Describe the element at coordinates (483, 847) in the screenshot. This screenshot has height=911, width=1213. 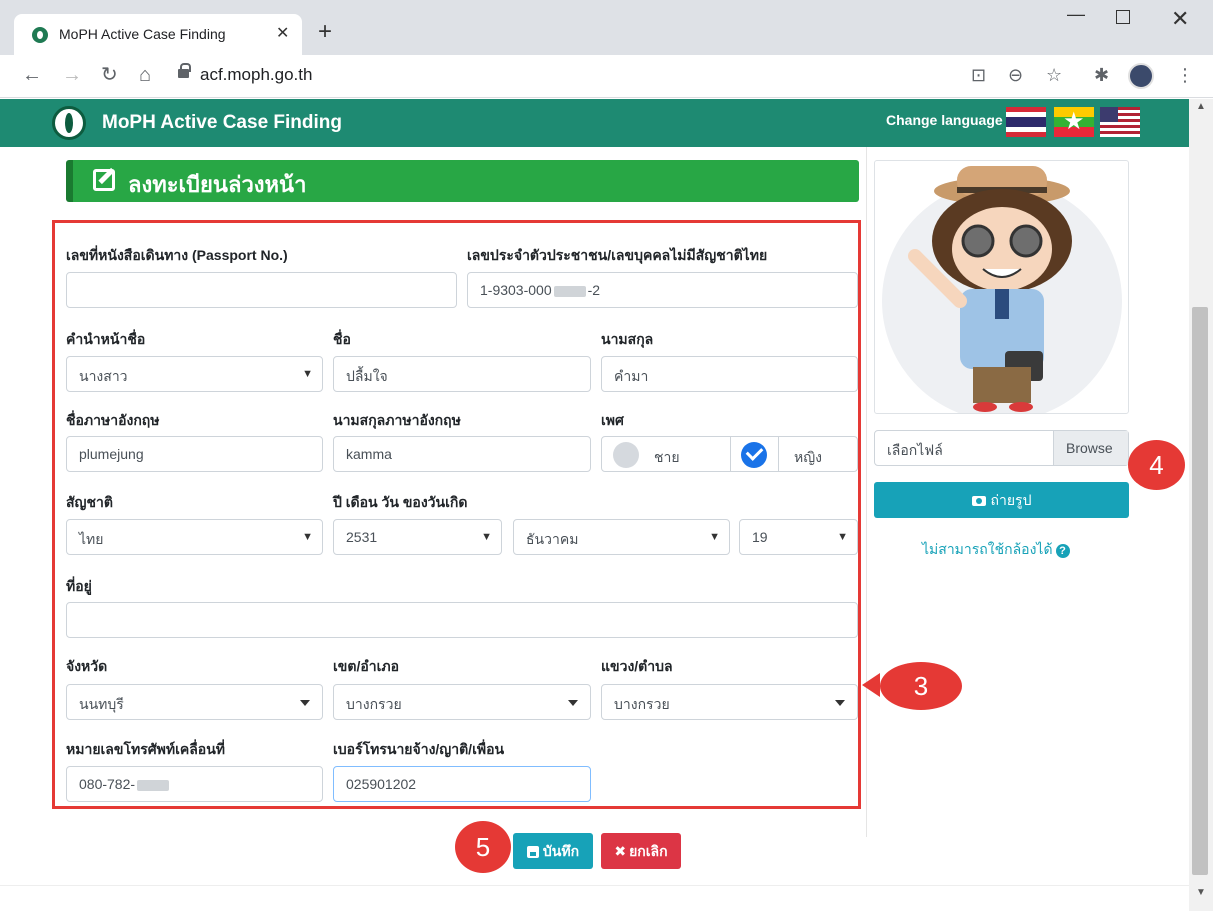
I see `callout-5-badge: 5` at that location.